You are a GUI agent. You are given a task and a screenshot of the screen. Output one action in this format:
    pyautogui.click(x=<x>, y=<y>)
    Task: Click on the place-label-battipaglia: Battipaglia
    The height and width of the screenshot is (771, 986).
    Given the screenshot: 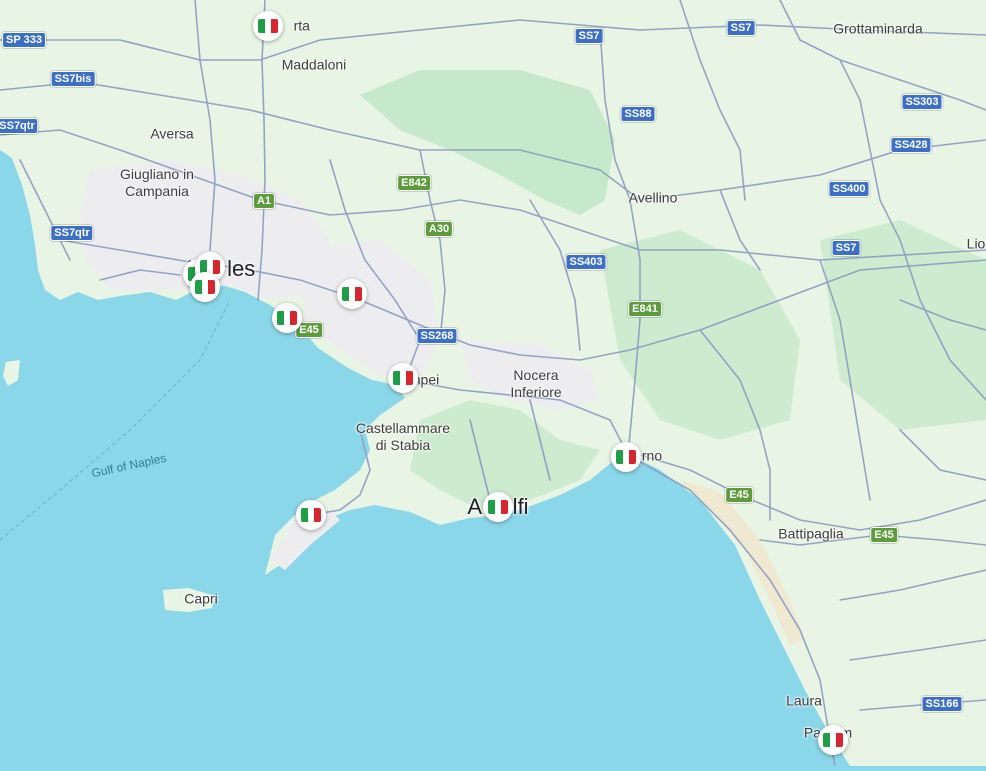 What is the action you would take?
    pyautogui.click(x=811, y=533)
    